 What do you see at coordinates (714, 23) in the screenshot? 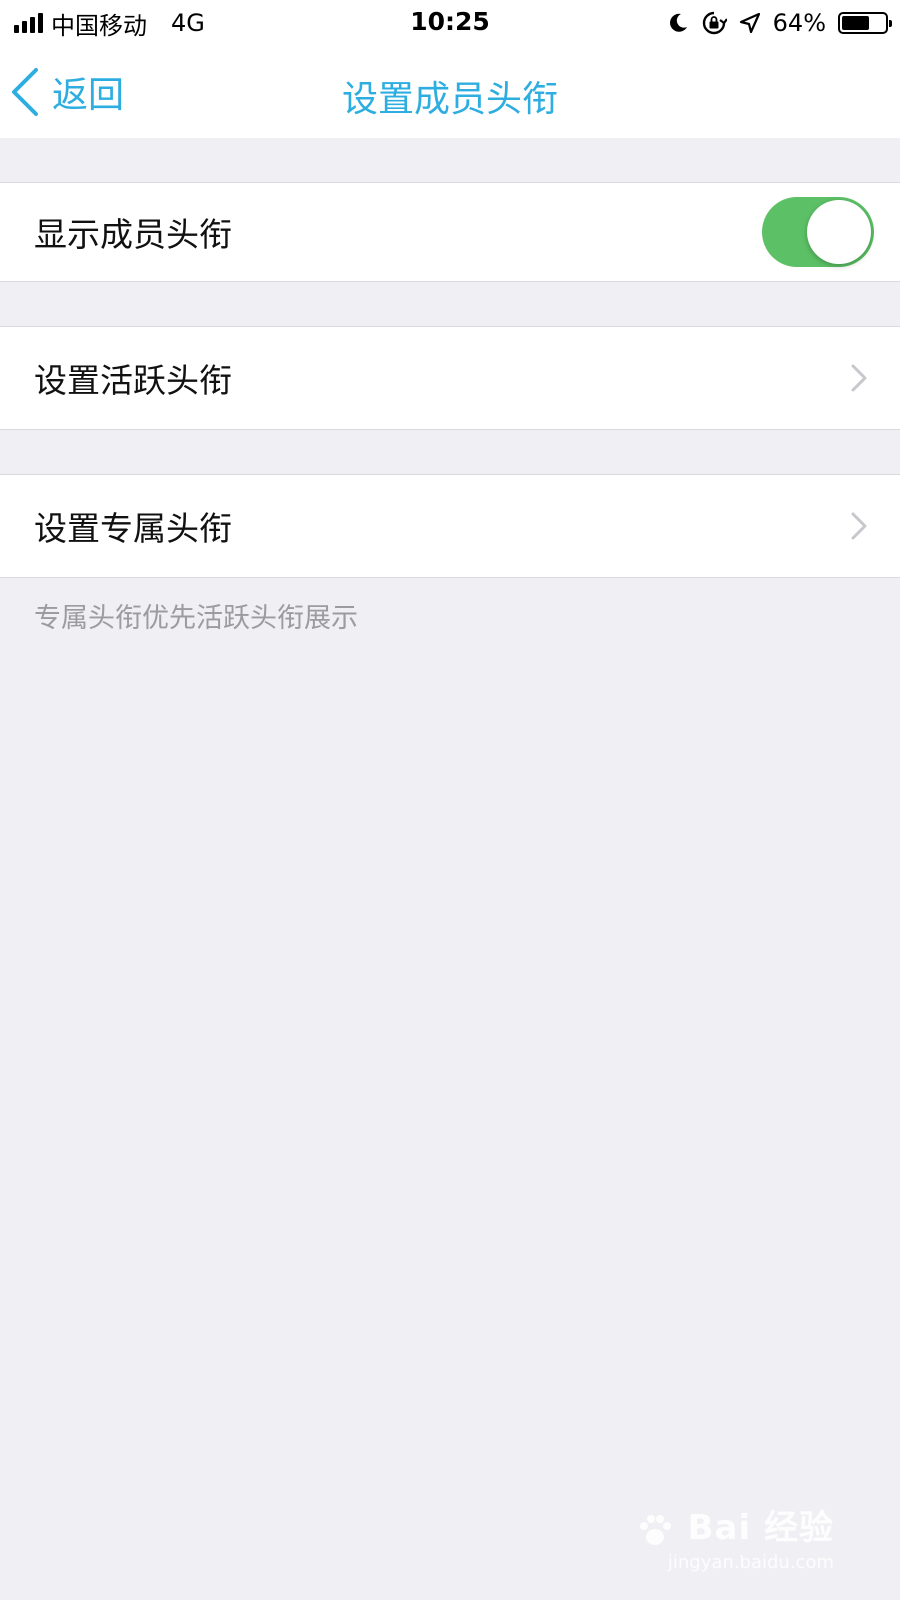
I see `orientation-lock-icon` at bounding box center [714, 23].